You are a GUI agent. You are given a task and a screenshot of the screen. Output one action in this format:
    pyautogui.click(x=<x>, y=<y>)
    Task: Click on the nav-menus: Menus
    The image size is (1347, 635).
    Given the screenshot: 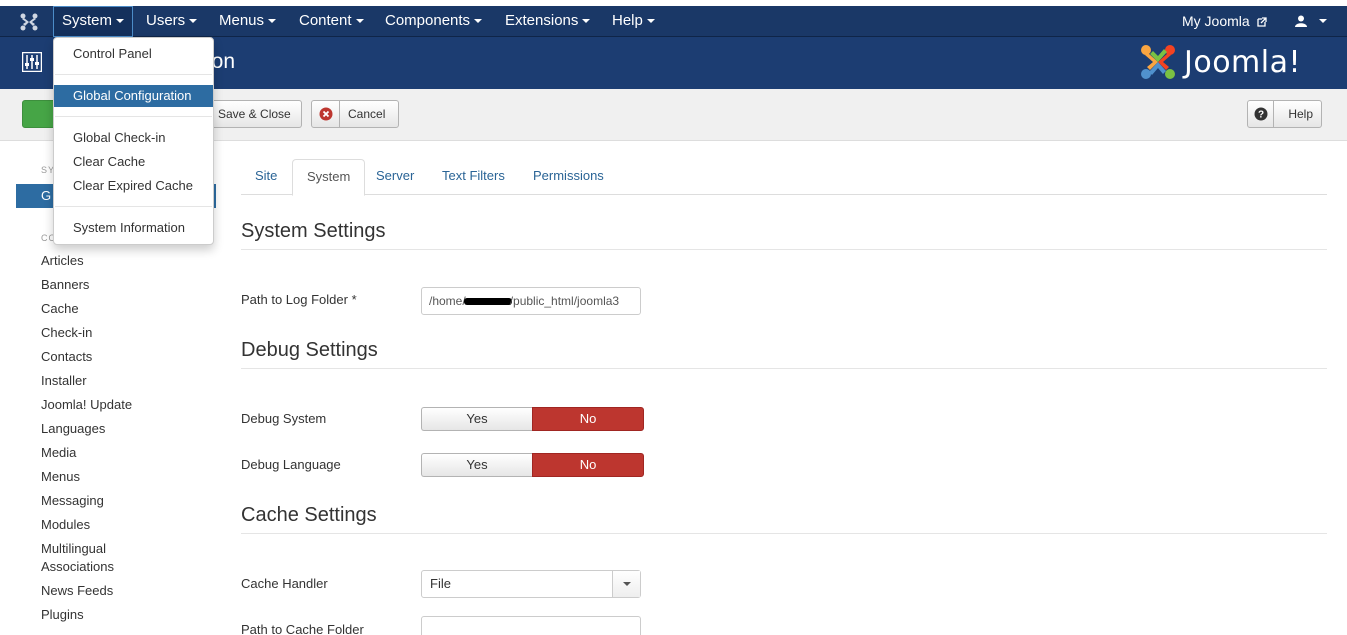 What is the action you would take?
    pyautogui.click(x=247, y=21)
    